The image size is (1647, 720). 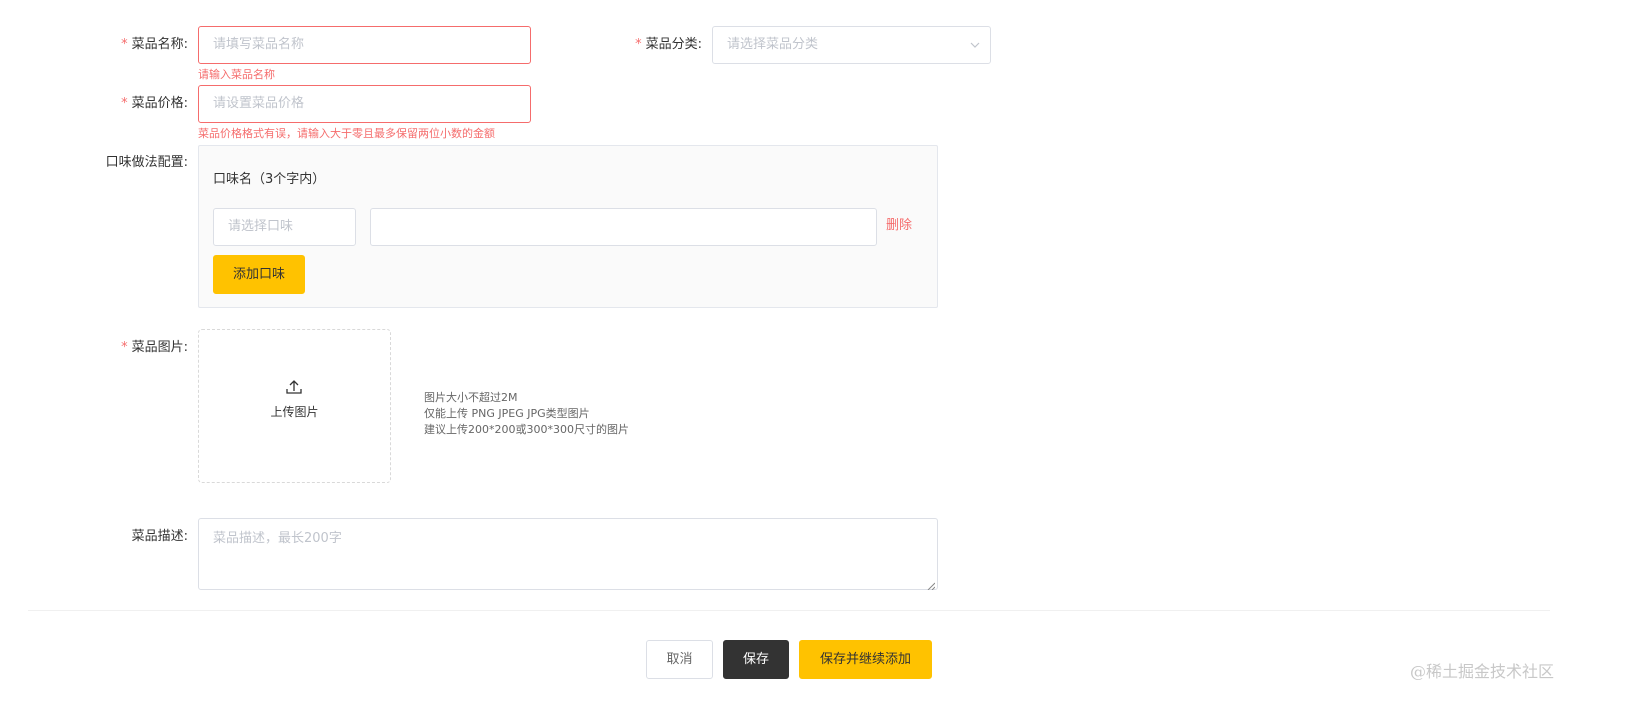 What do you see at coordinates (1482, 671) in the screenshot?
I see `watermark: @稀土掘金技术社区` at bounding box center [1482, 671].